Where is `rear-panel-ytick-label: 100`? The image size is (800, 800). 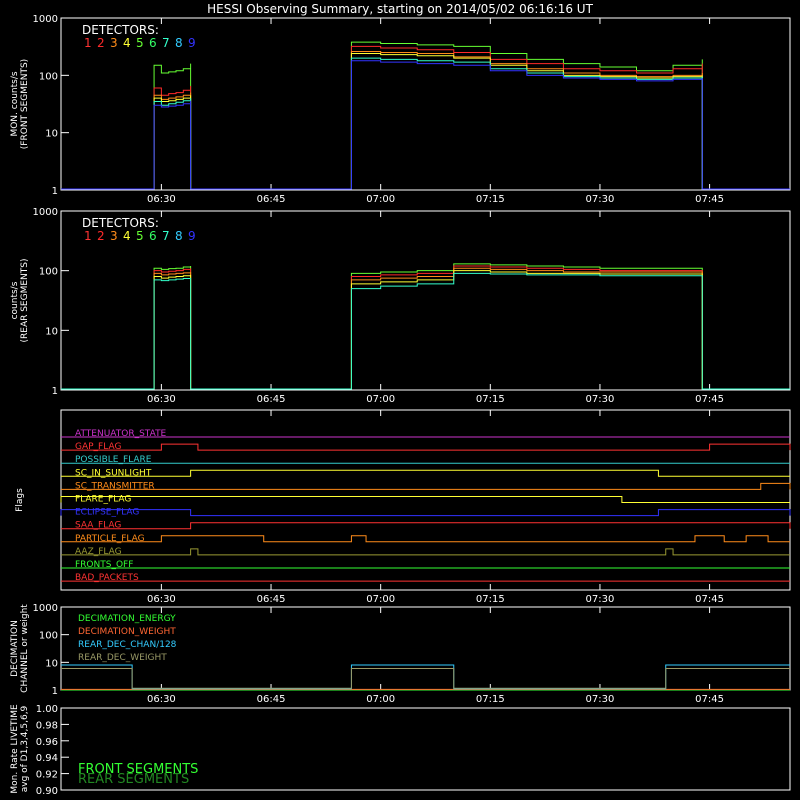
rear-panel-ytick-label: 100 is located at coordinates (48, 272).